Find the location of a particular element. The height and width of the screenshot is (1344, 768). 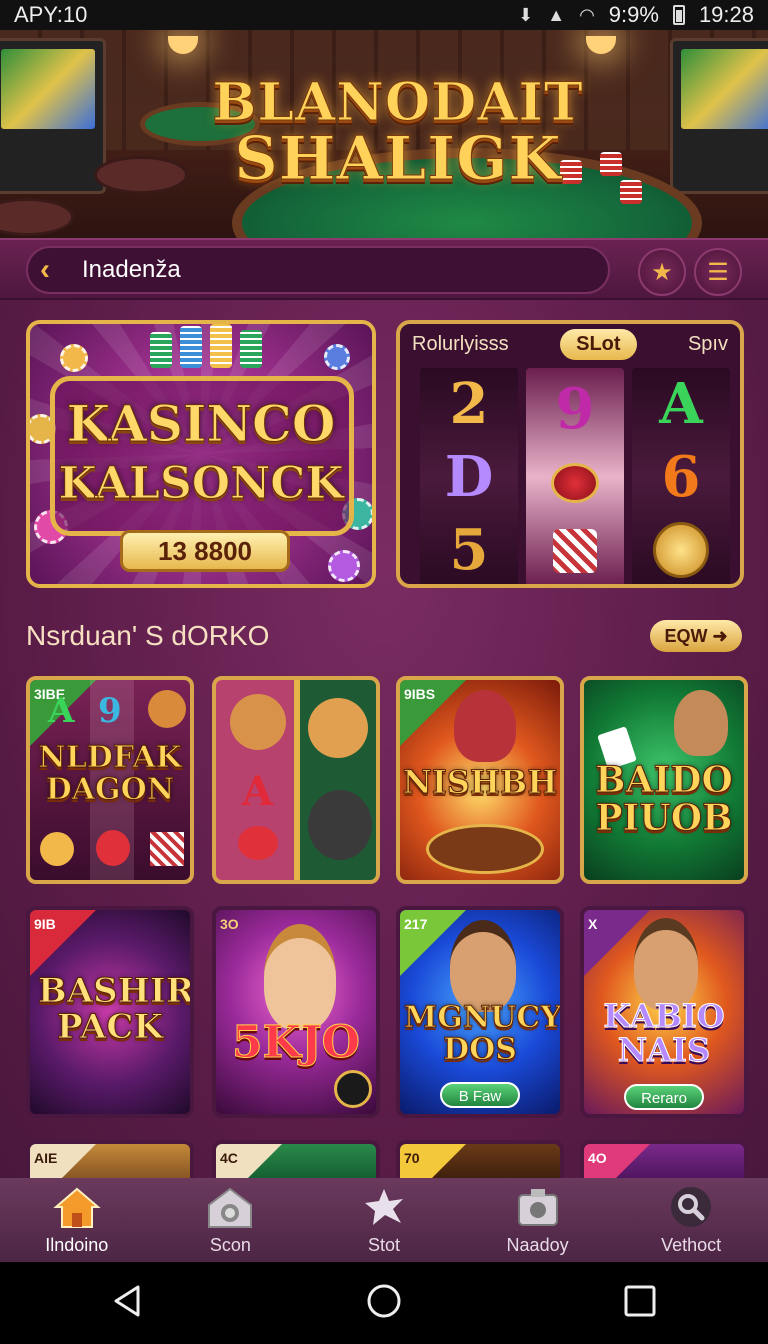

game-tile: 217 MGNUCY DOS B Faw is located at coordinates (480, 1012).